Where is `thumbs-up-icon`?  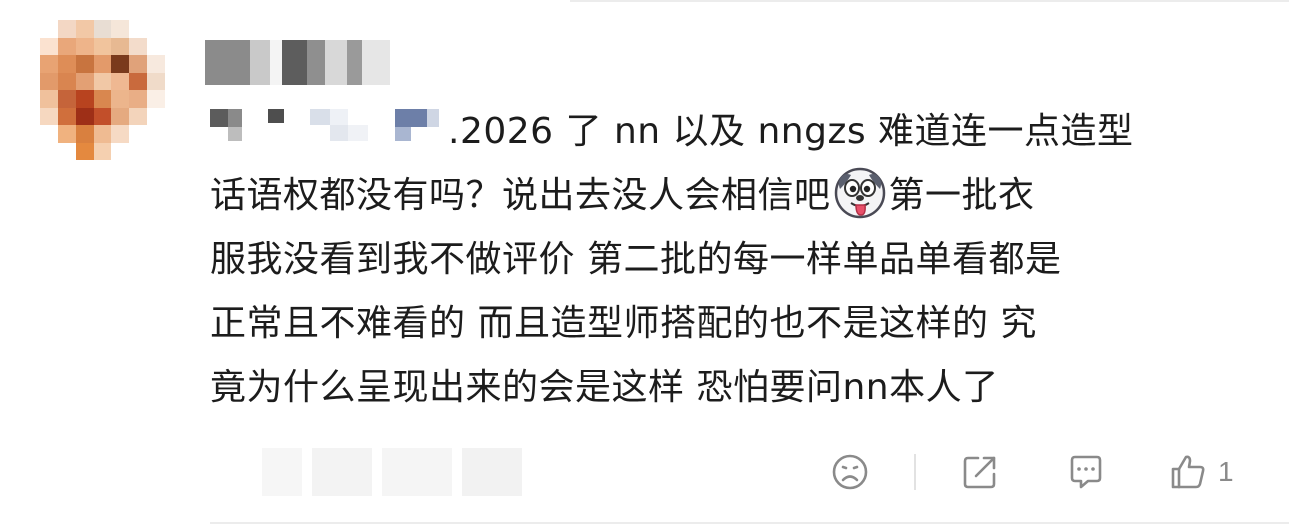 thumbs-up-icon is located at coordinates (1188, 472).